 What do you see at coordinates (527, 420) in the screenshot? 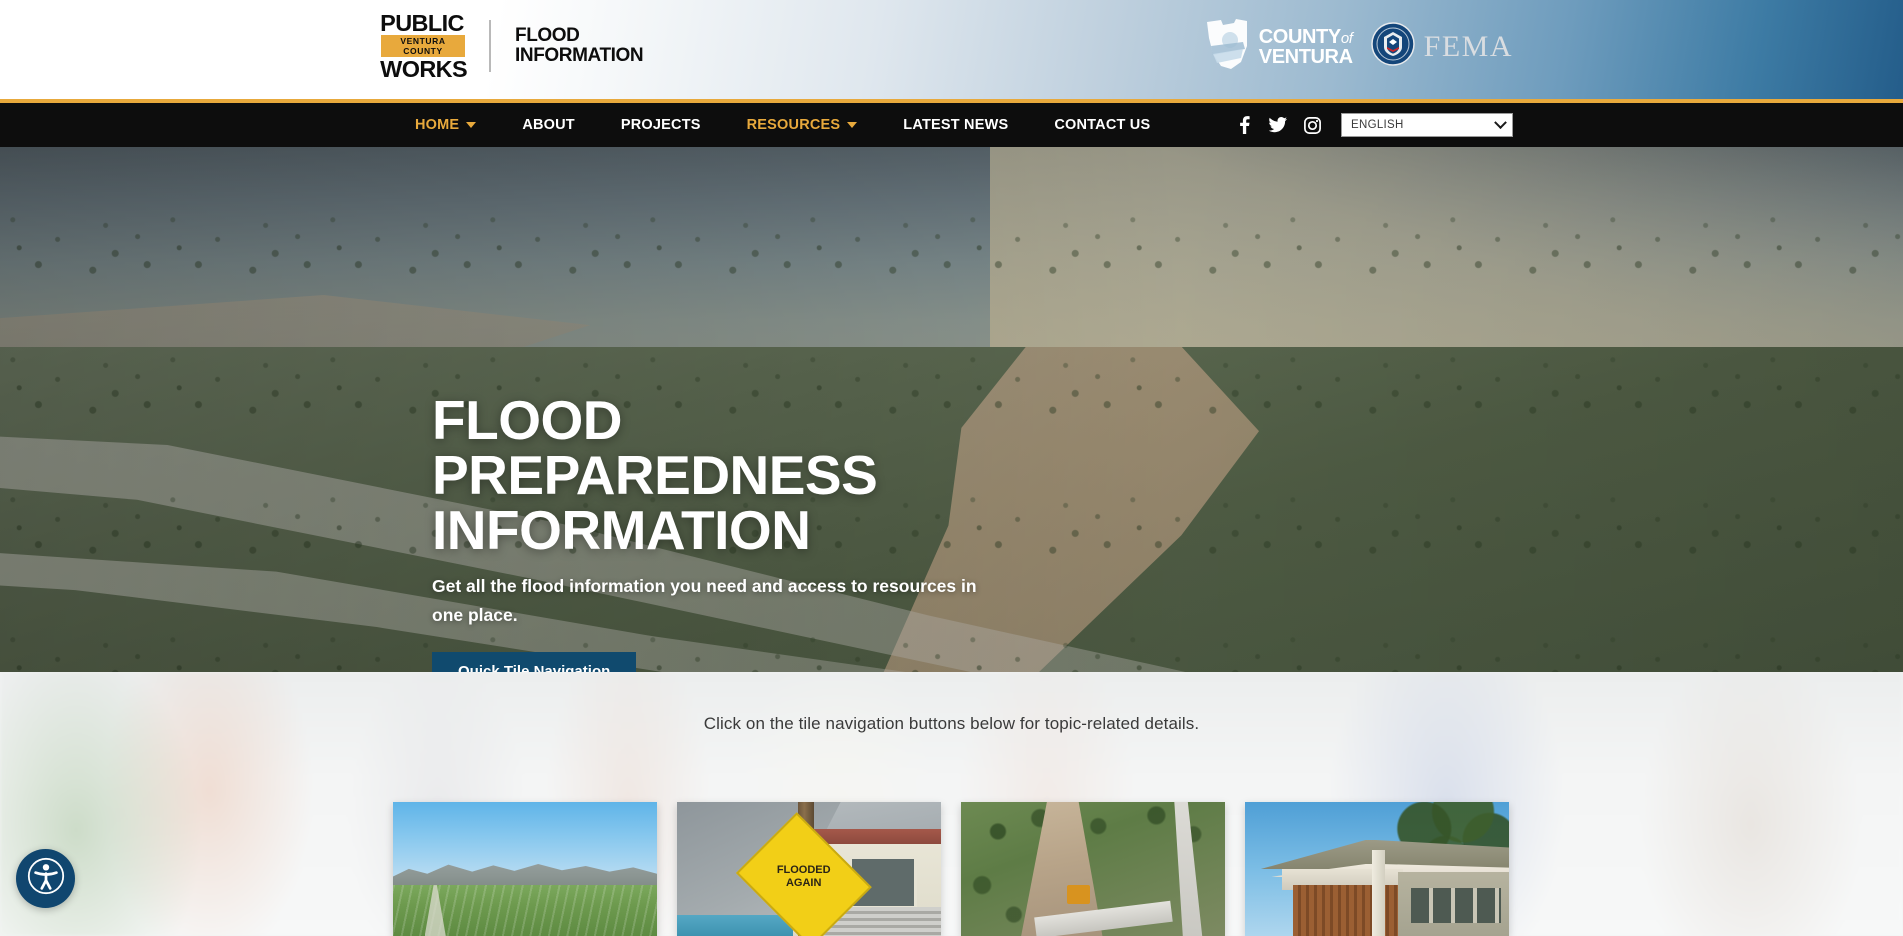
I see `hero-title-line1: FLOOD` at bounding box center [527, 420].